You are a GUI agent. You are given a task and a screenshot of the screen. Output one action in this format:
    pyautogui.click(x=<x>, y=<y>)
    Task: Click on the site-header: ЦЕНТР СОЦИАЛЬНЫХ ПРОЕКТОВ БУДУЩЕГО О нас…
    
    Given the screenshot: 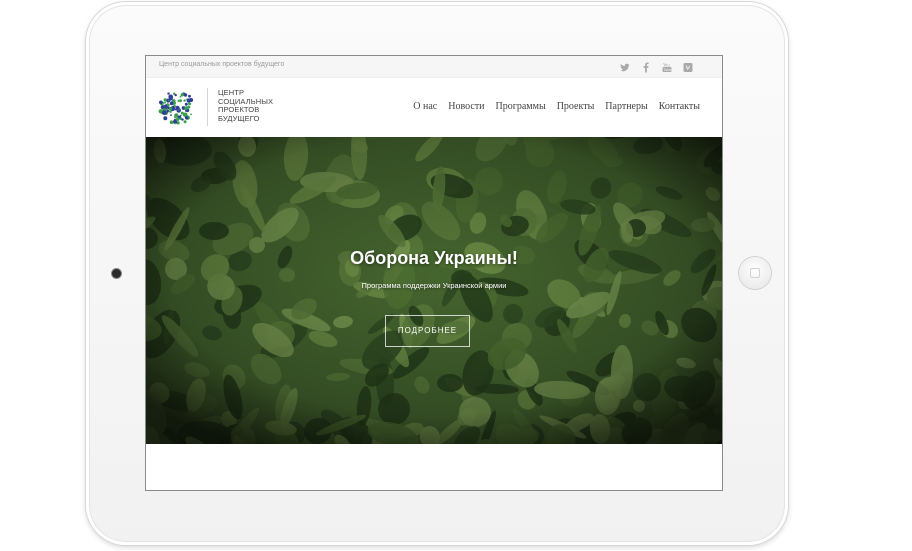 What is the action you would take?
    pyautogui.click(x=434, y=108)
    